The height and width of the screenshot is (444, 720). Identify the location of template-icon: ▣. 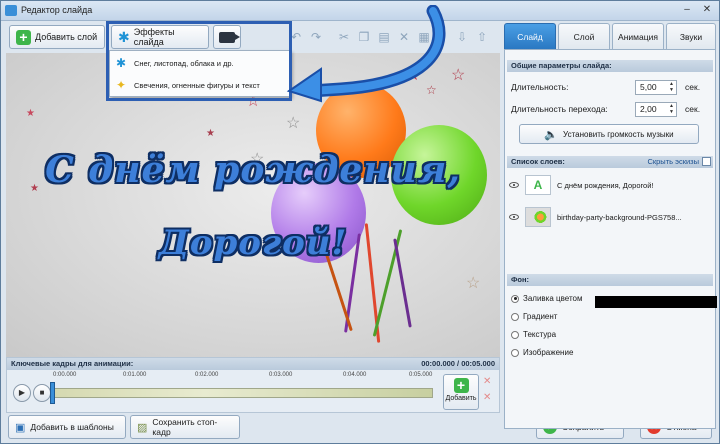
(20, 427).